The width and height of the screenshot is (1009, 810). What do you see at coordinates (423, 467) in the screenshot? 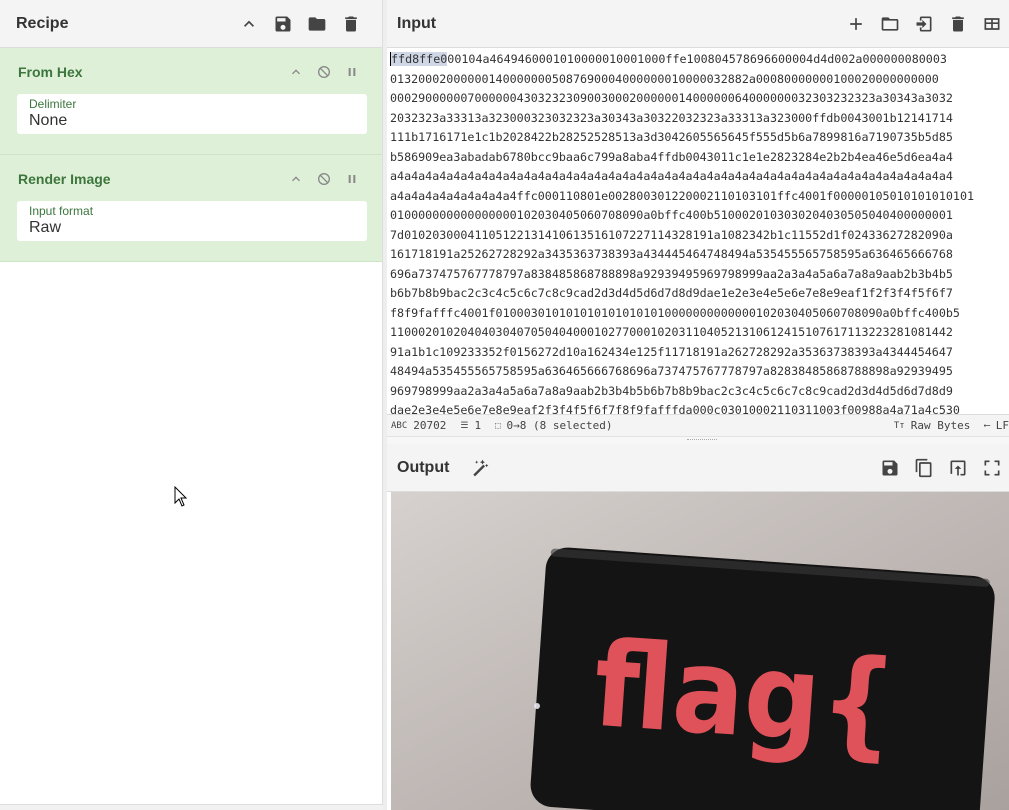
I see `output-title: Output` at bounding box center [423, 467].